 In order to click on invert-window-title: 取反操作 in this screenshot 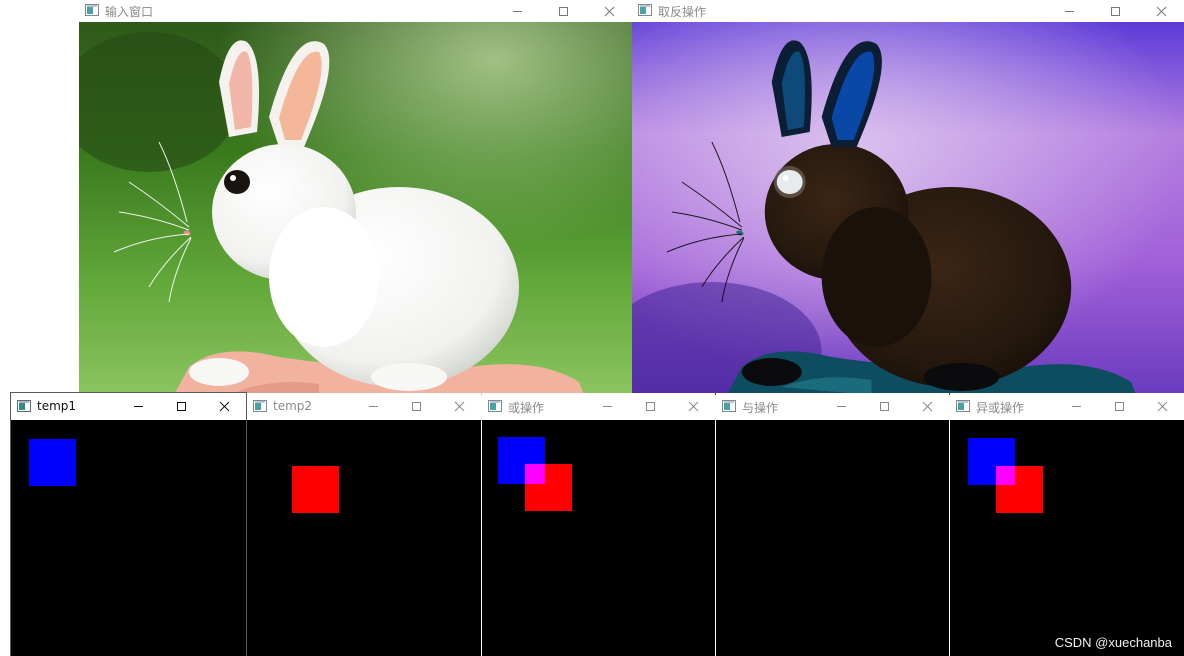, I will do `click(682, 12)`.